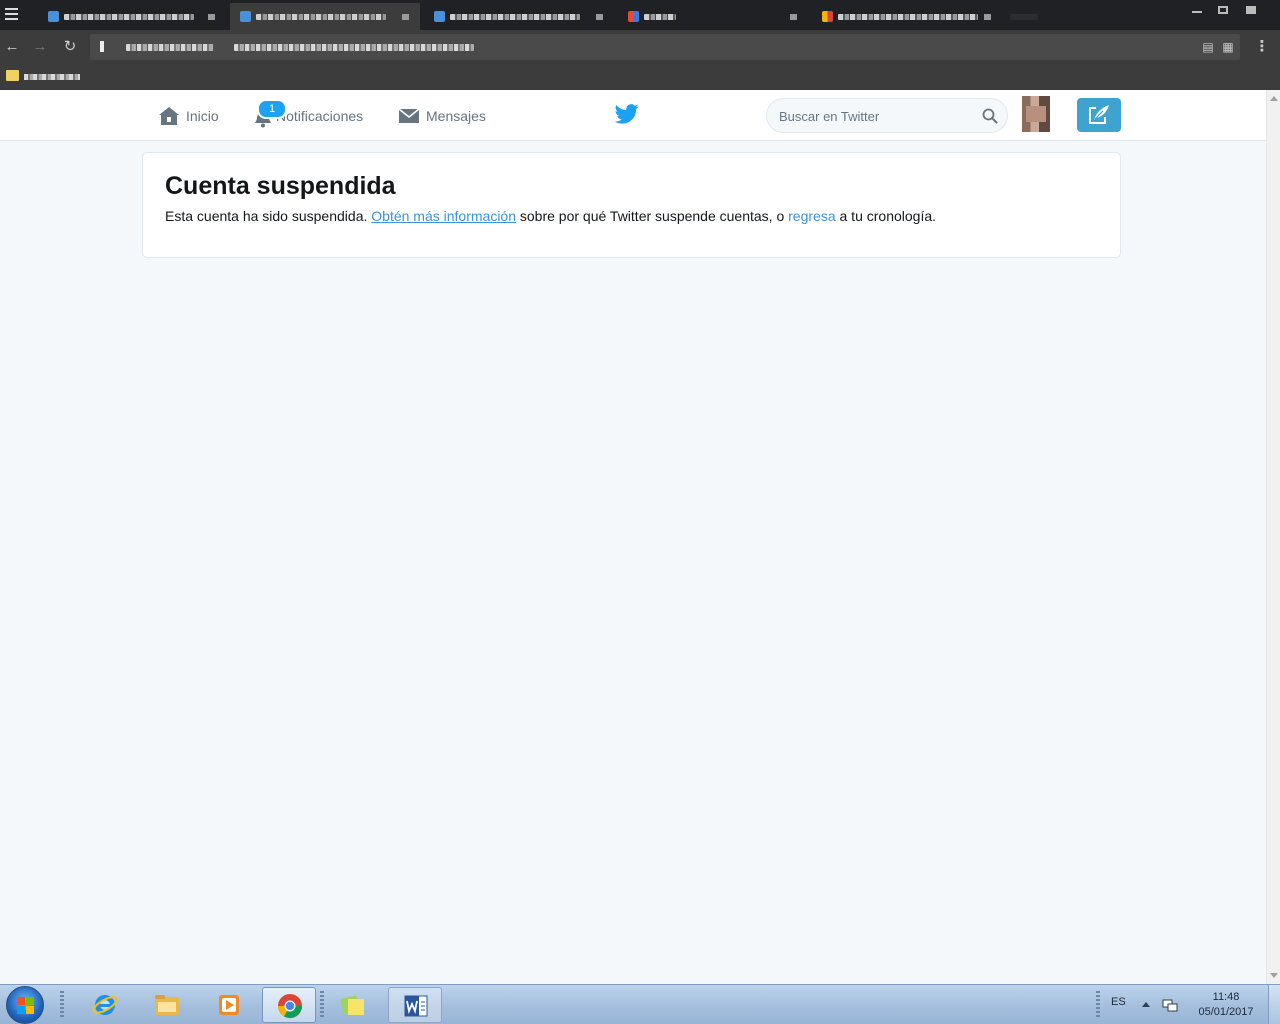 The height and width of the screenshot is (1024, 1280). Describe the element at coordinates (1226, 997) in the screenshot. I see `clock-time: 11:48` at that location.